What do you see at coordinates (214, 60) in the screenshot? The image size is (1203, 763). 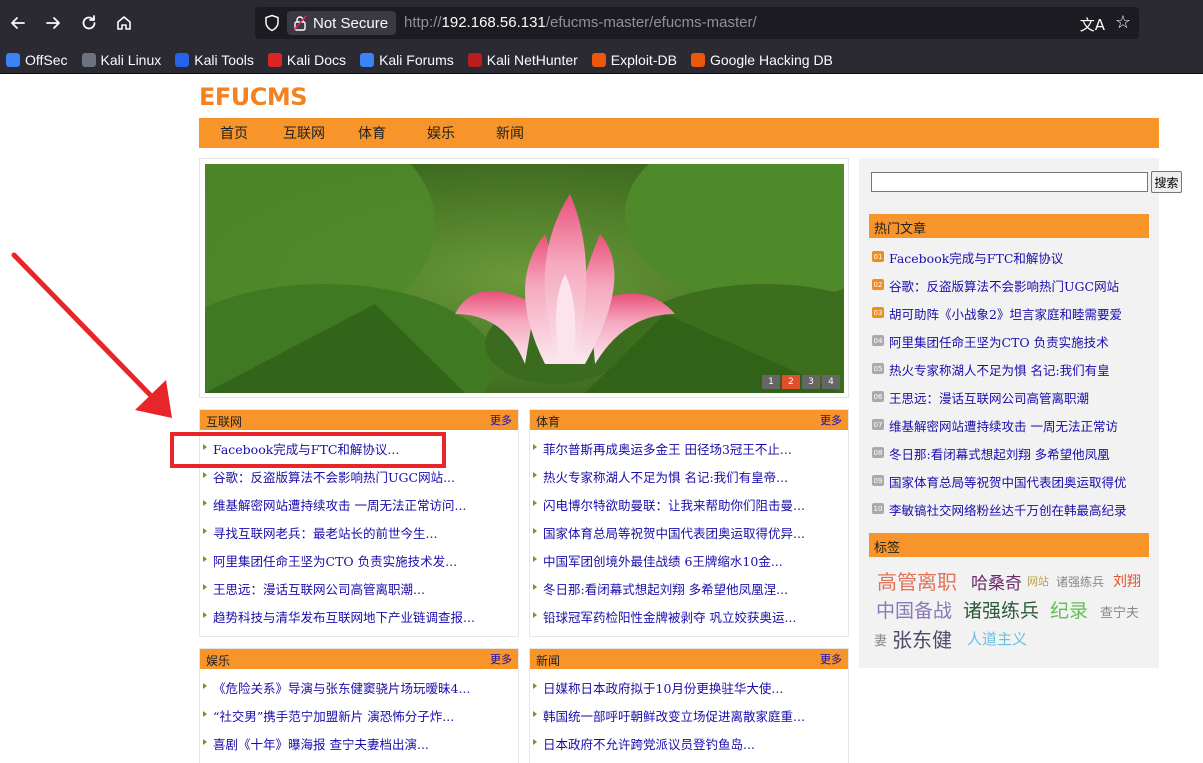 I see `bookmark-item: Kali Tools` at bounding box center [214, 60].